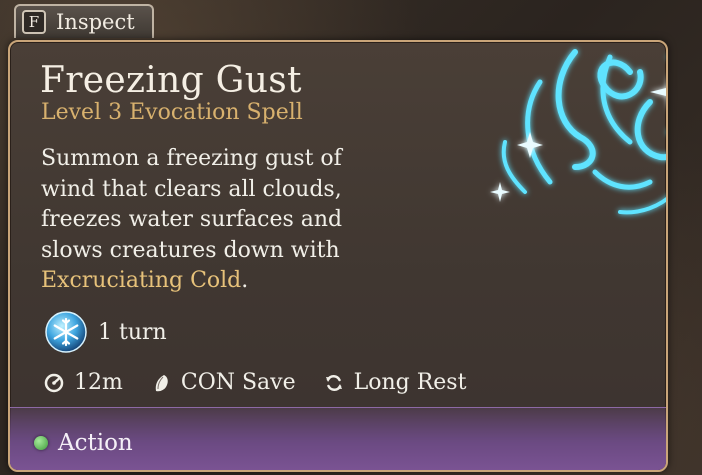  What do you see at coordinates (238, 382) in the screenshot?
I see `save-text: CON Save` at bounding box center [238, 382].